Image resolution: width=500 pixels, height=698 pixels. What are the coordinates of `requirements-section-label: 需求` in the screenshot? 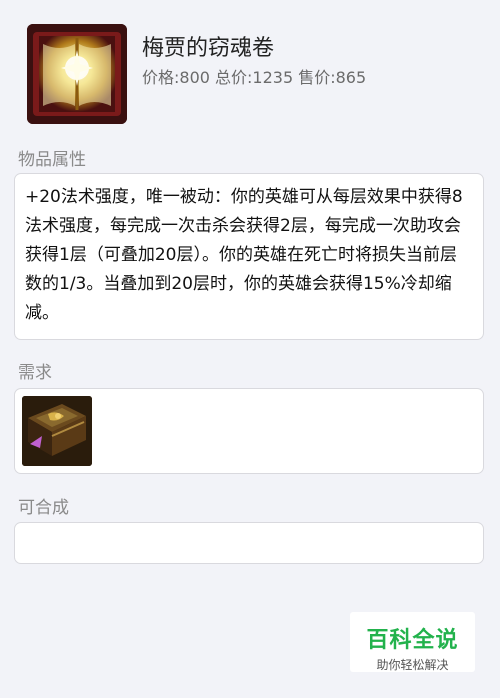 It's located at (35, 373).